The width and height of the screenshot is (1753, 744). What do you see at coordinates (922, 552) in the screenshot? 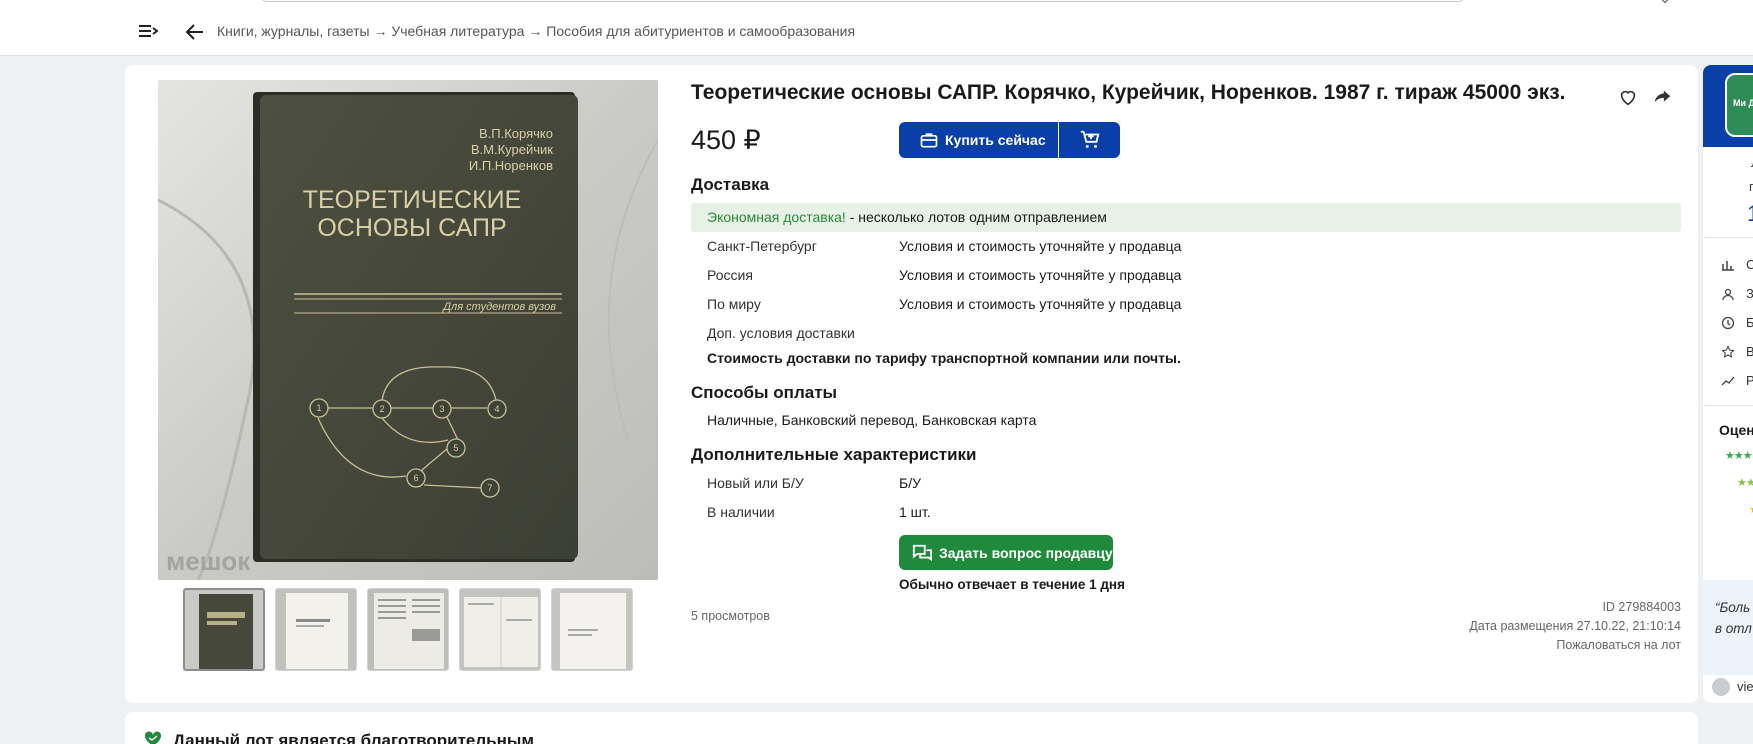
I see `chat-icon` at bounding box center [922, 552].